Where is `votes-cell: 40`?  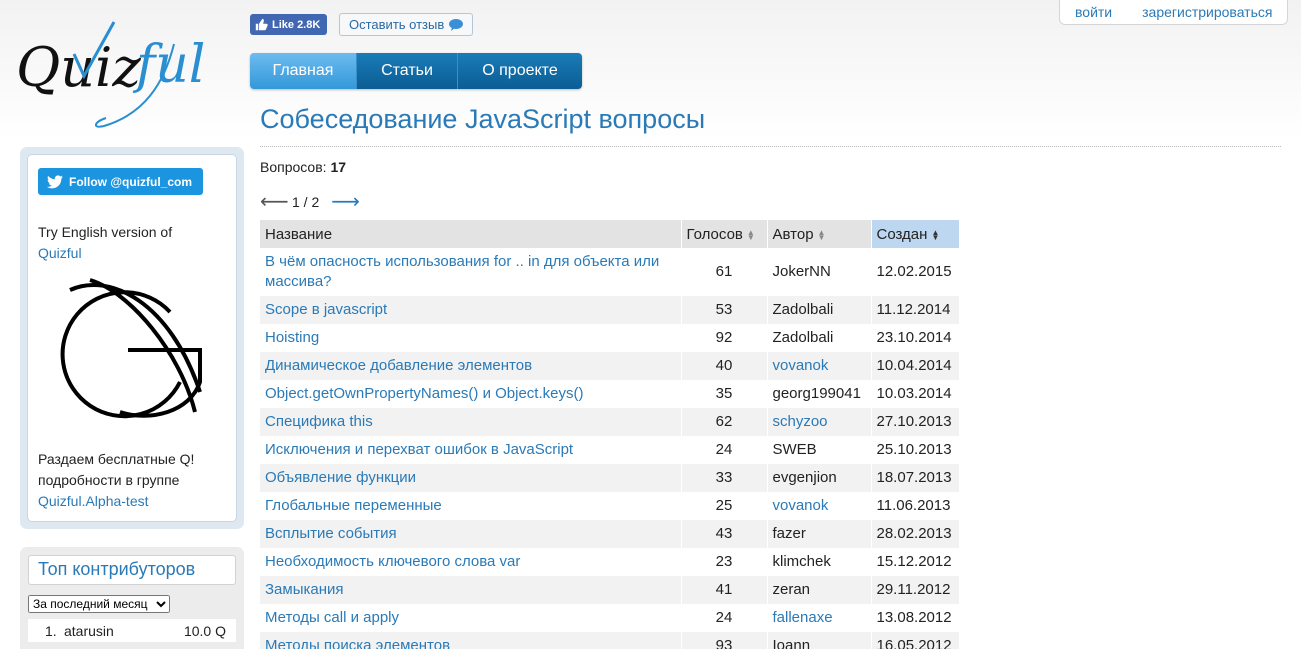
votes-cell: 40 is located at coordinates (724, 366).